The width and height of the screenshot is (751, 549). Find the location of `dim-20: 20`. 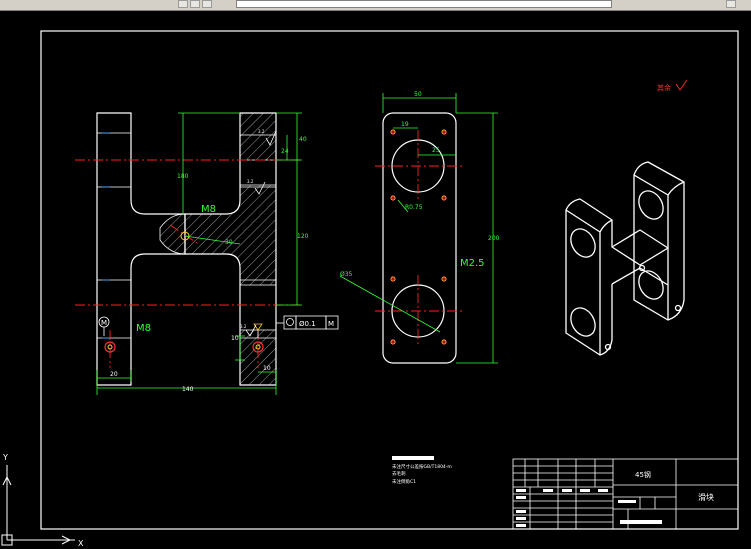

dim-20: 20 is located at coordinates (114, 374).